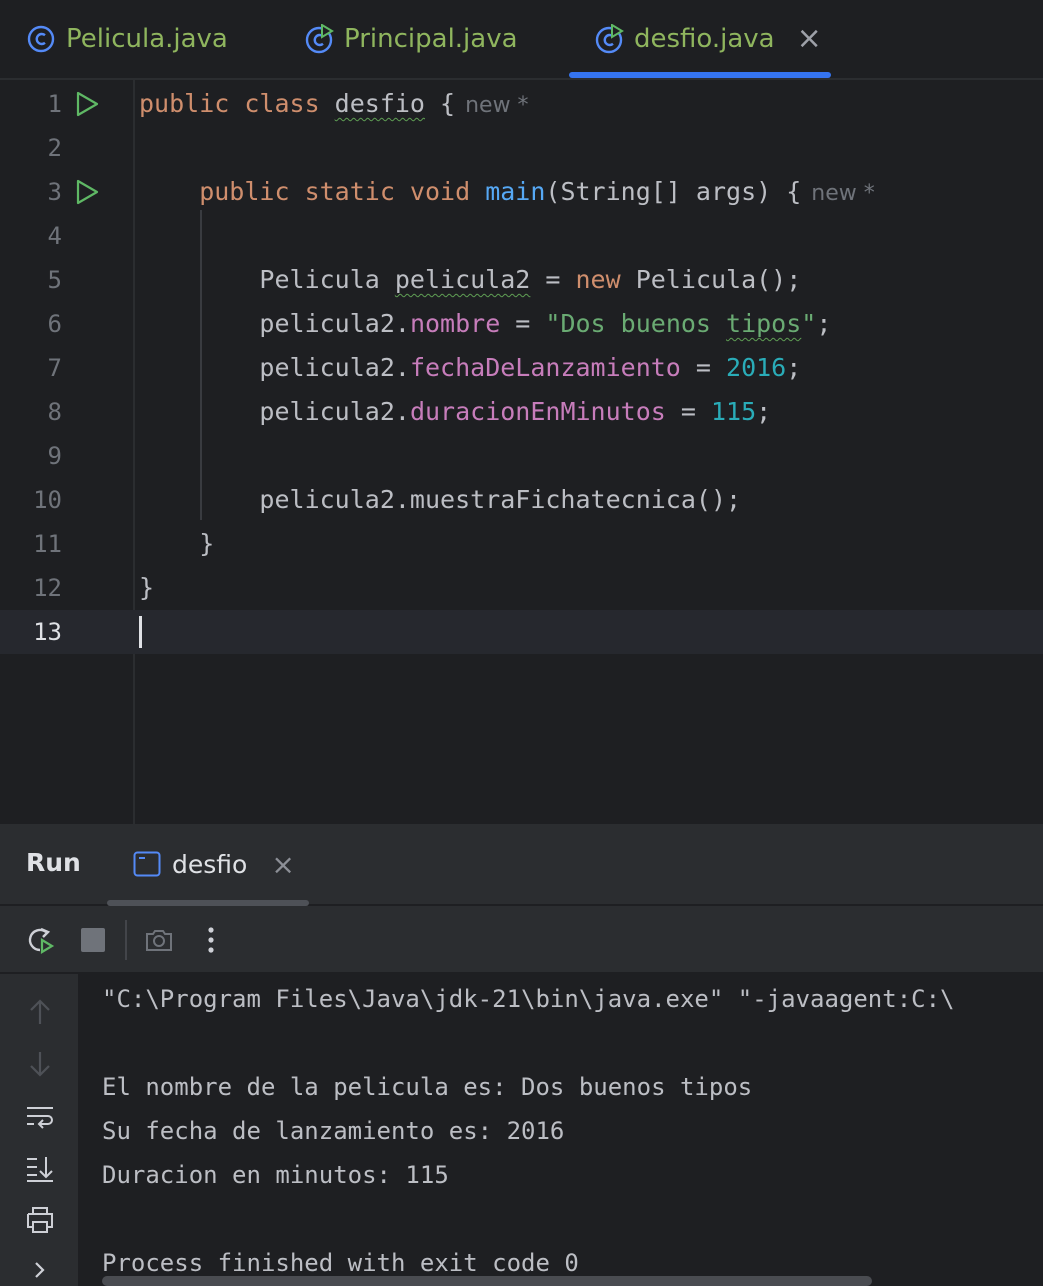  I want to click on code-token: new, so click(598, 279).